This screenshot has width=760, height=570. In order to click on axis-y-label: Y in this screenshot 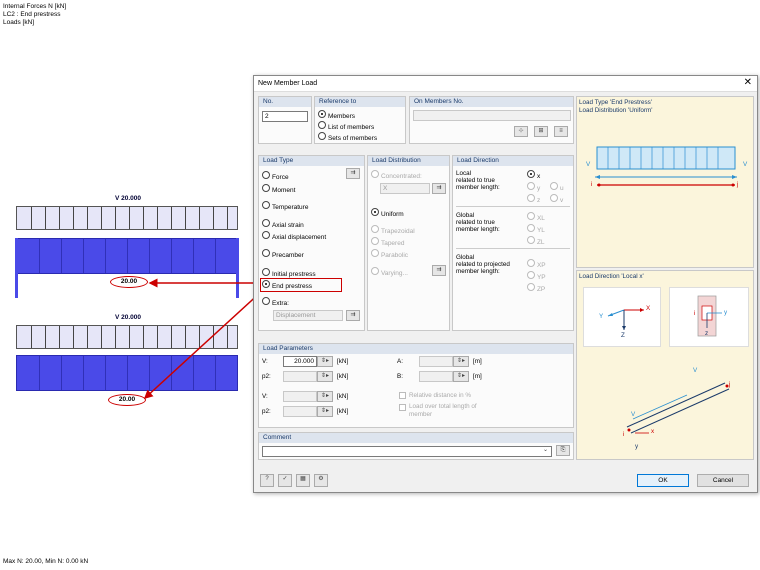, I will do `click(601, 316)`.